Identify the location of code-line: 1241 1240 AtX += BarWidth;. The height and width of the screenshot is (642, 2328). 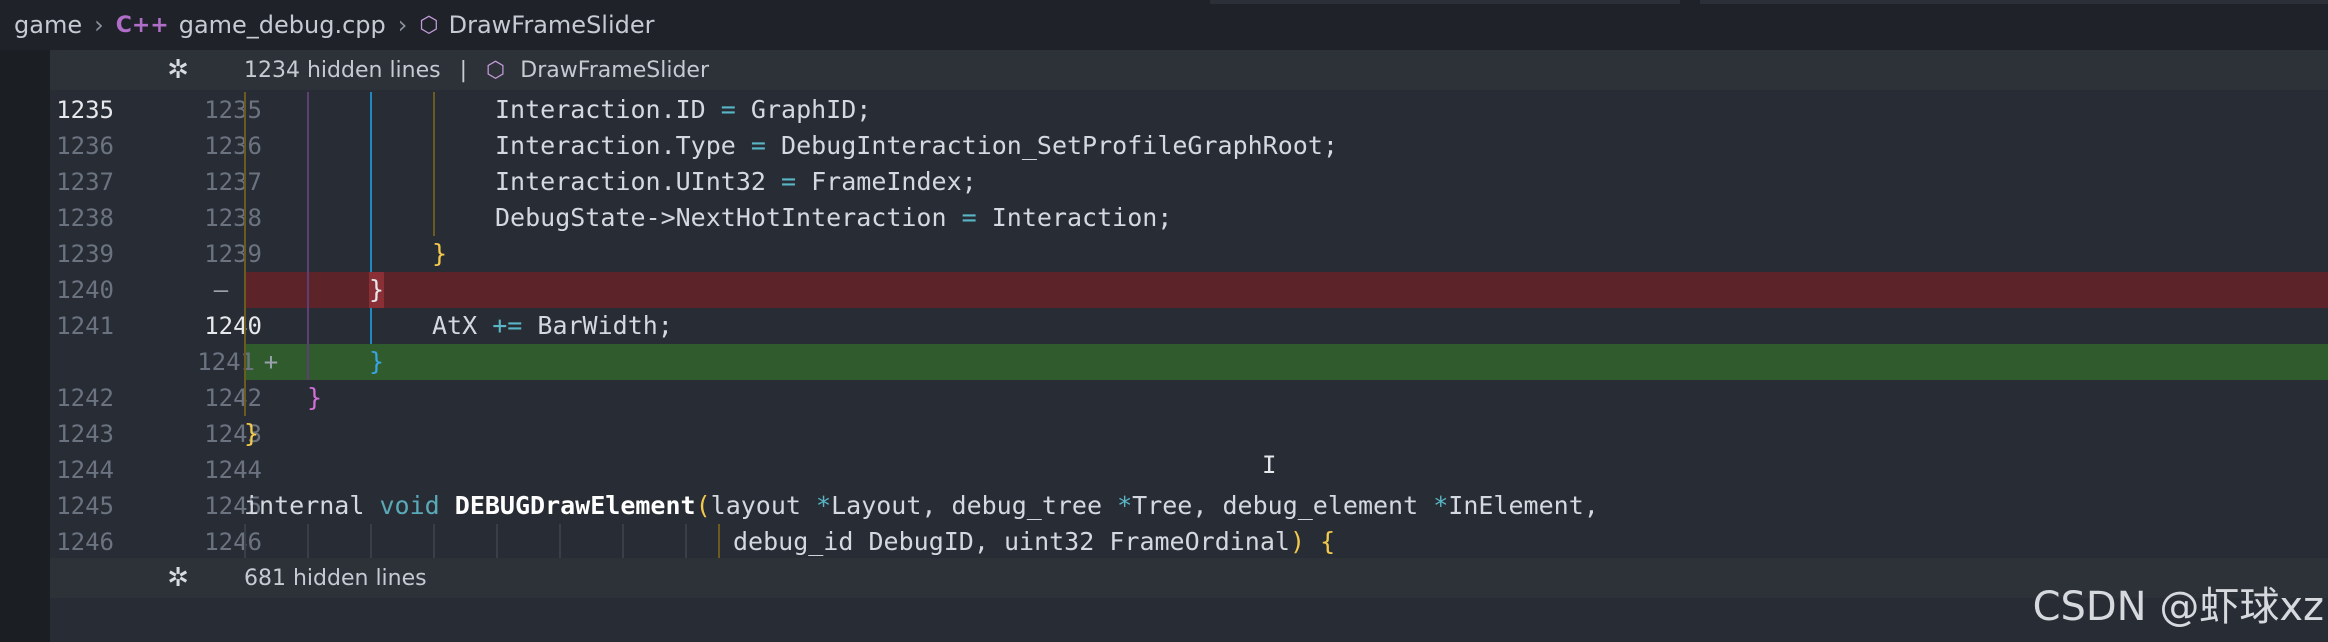
(1189, 326).